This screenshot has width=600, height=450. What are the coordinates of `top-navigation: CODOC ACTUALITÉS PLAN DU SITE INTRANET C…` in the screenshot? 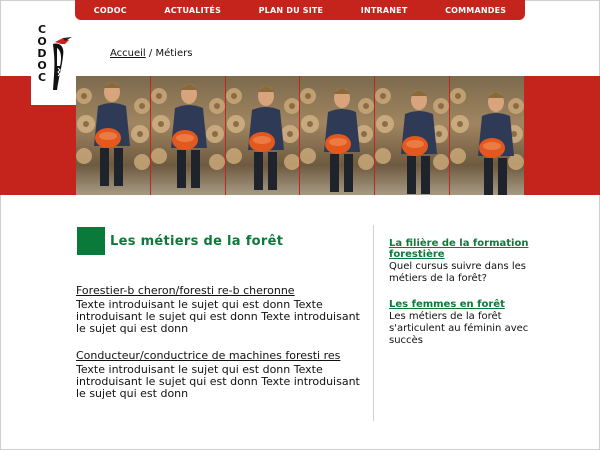 It's located at (300, 10).